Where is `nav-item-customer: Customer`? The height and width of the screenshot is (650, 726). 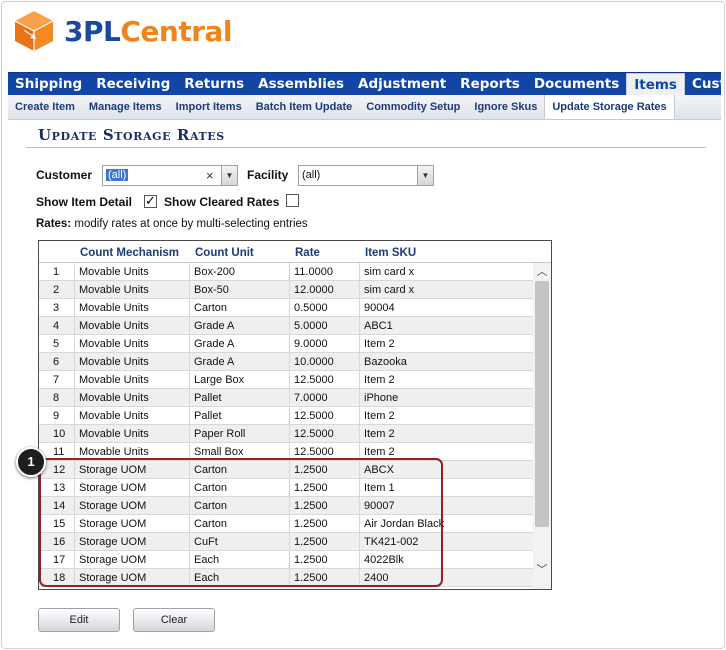
nav-item-customer: Customer is located at coordinates (704, 84).